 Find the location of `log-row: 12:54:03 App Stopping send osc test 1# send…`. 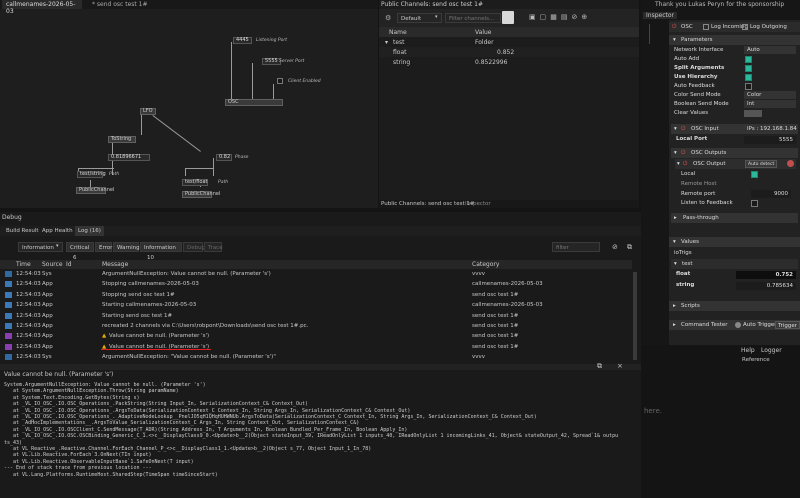

log-row: 12:54:03 App Stopping send osc test 1# send… is located at coordinates (316, 295).